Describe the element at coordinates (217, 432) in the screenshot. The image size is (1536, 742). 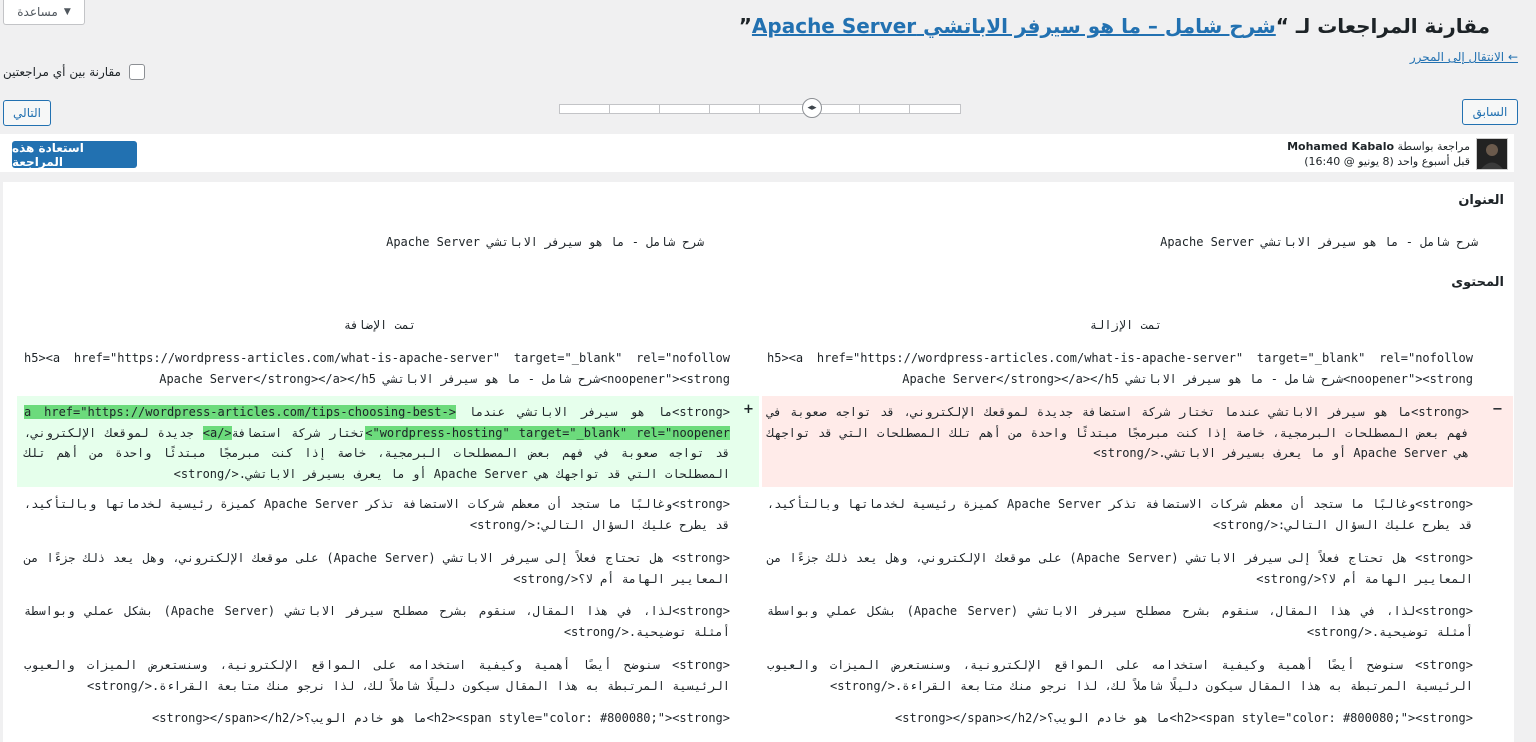
I see `added-inline-highlight: </a>` at that location.